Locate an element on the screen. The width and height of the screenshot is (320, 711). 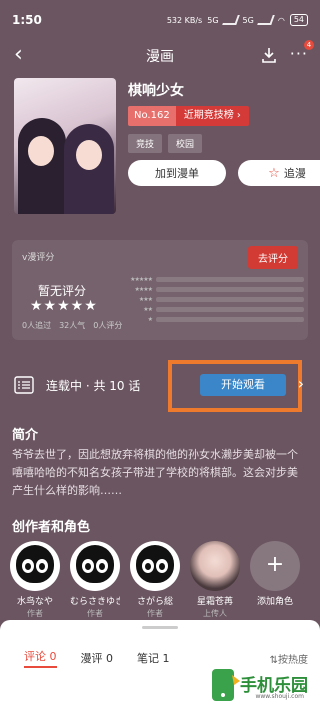
signal-label-1: 5G is located at coordinates (213, 20).